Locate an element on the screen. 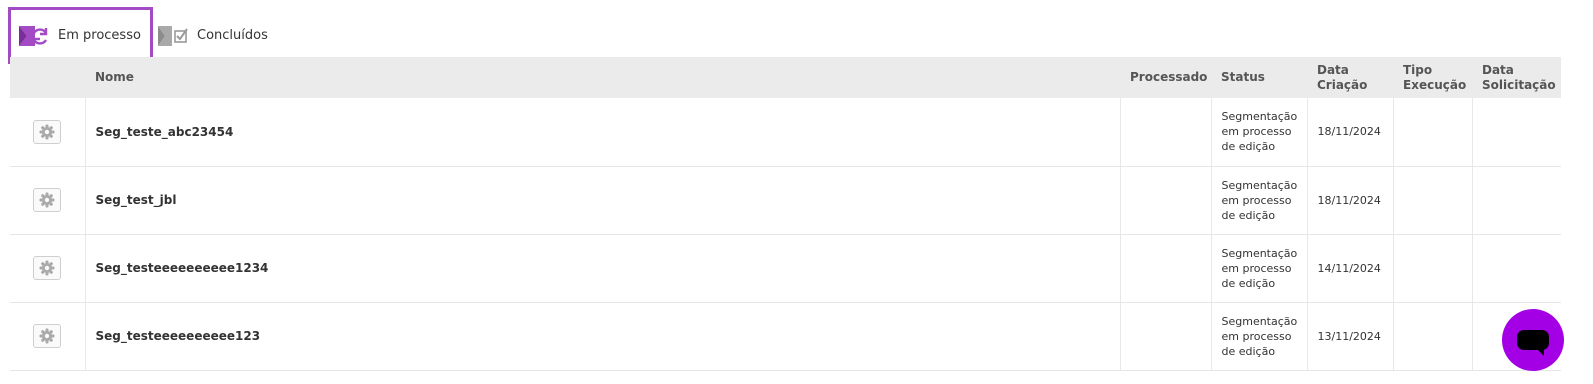  tab-bar: Em processo Concluídos is located at coordinates (138, 35).